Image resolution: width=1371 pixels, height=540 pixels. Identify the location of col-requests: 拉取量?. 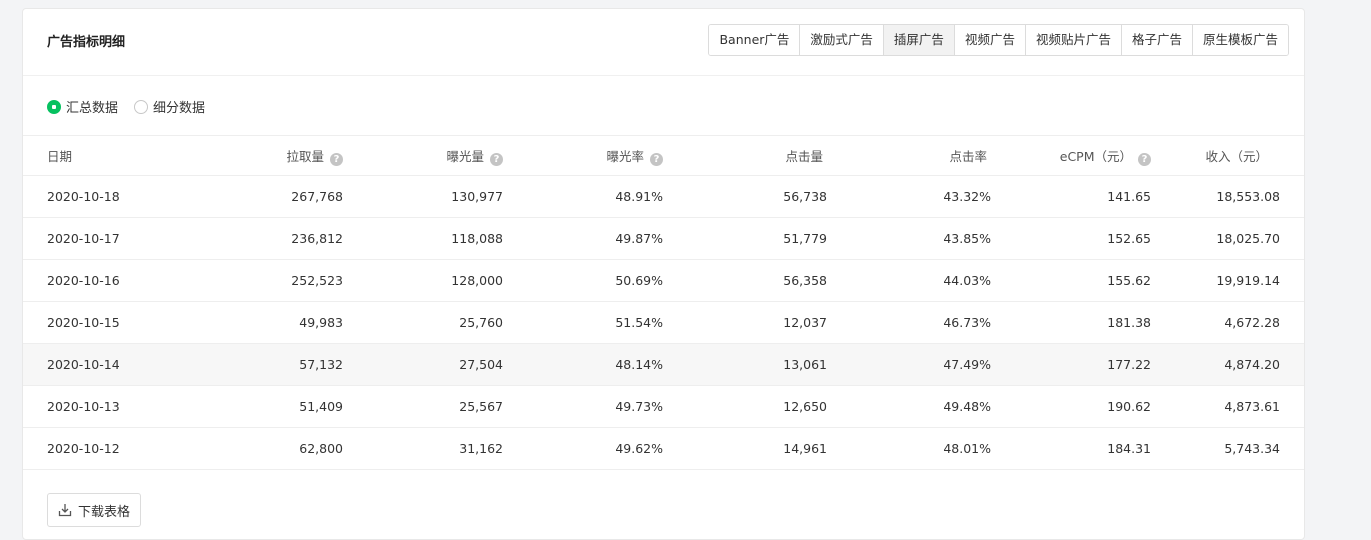
(263, 155).